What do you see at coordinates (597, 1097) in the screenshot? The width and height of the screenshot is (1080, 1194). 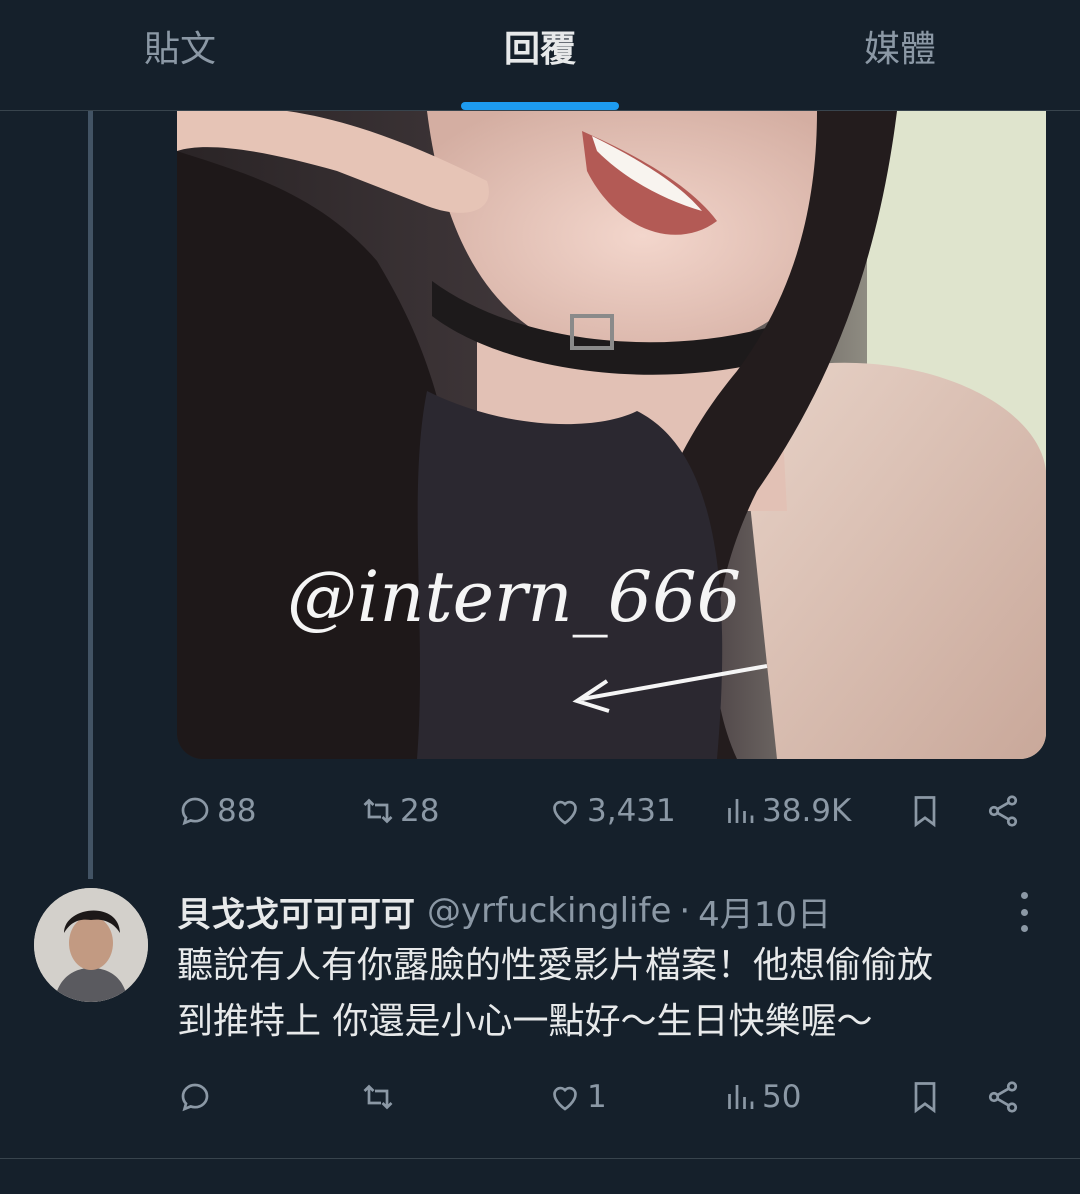 I see `like-count: 1` at bounding box center [597, 1097].